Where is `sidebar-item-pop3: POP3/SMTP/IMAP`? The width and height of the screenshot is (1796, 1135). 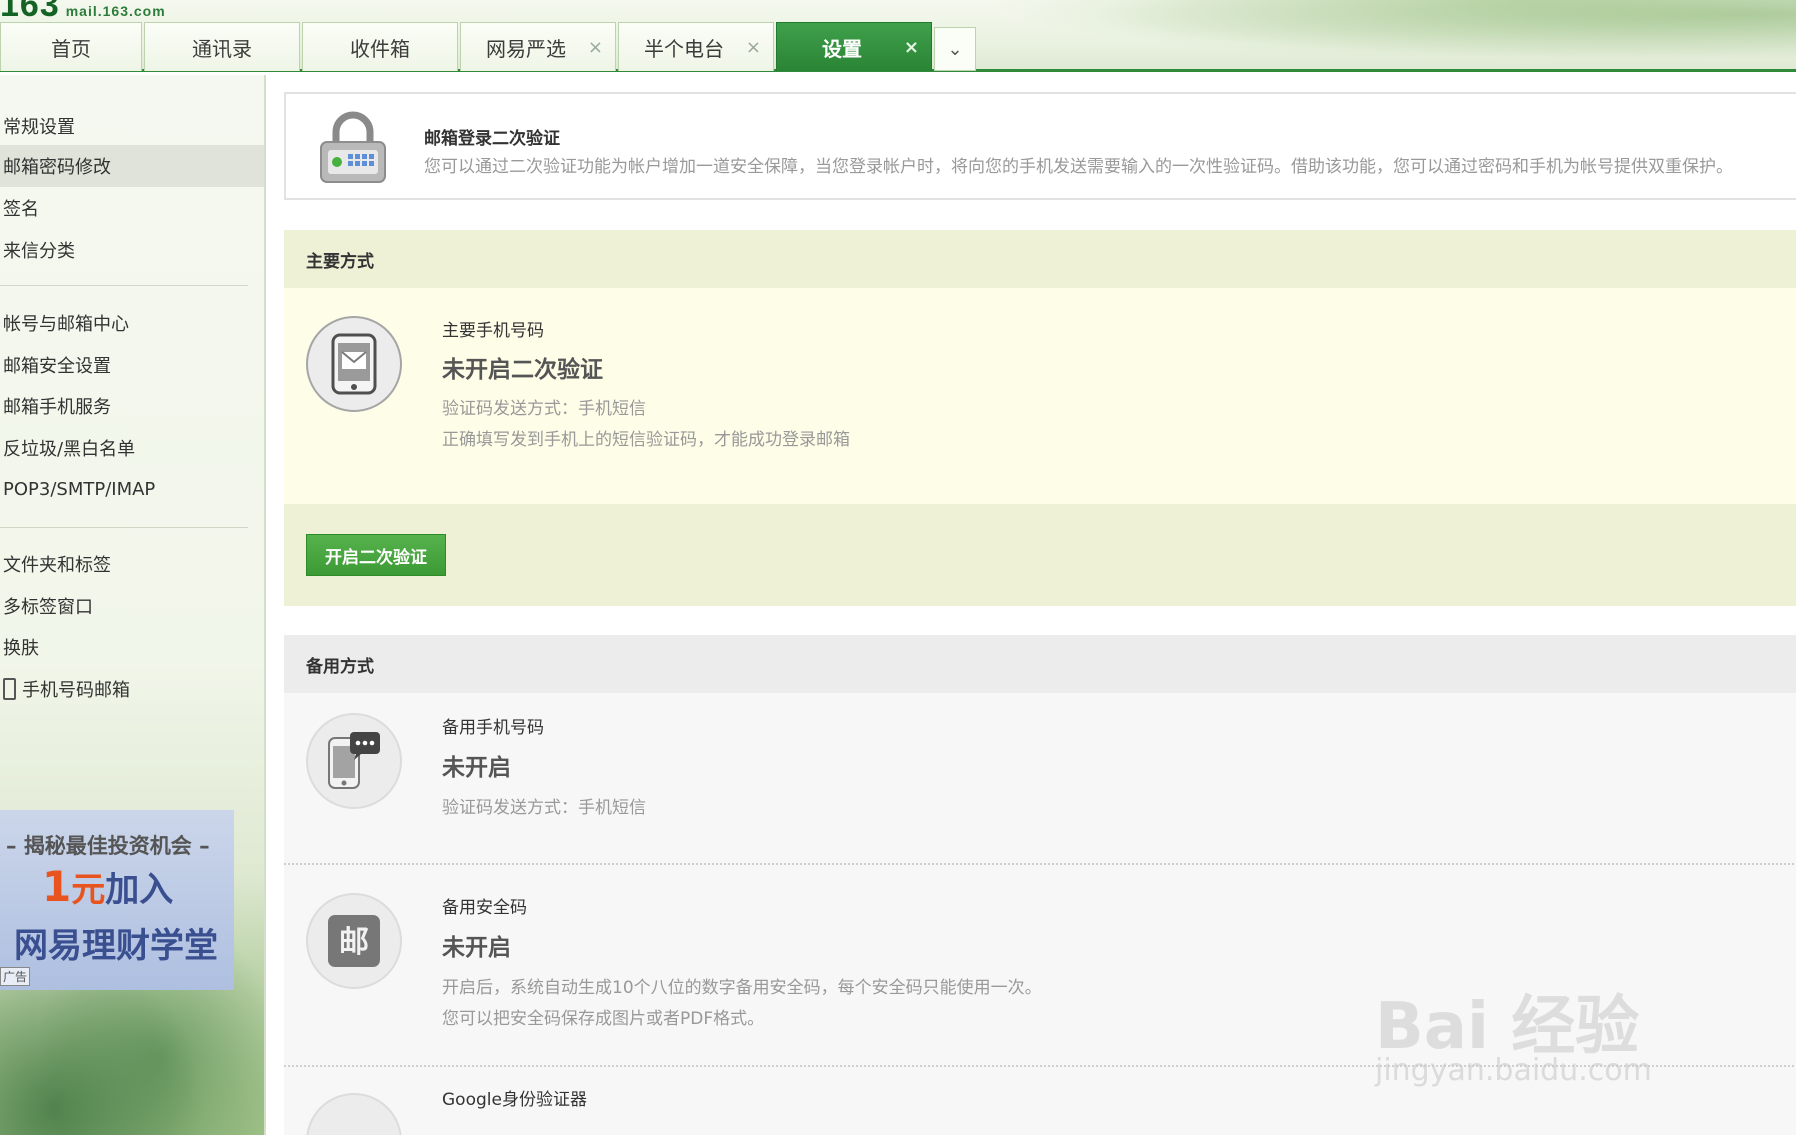 sidebar-item-pop3: POP3/SMTP/IMAP is located at coordinates (132, 489).